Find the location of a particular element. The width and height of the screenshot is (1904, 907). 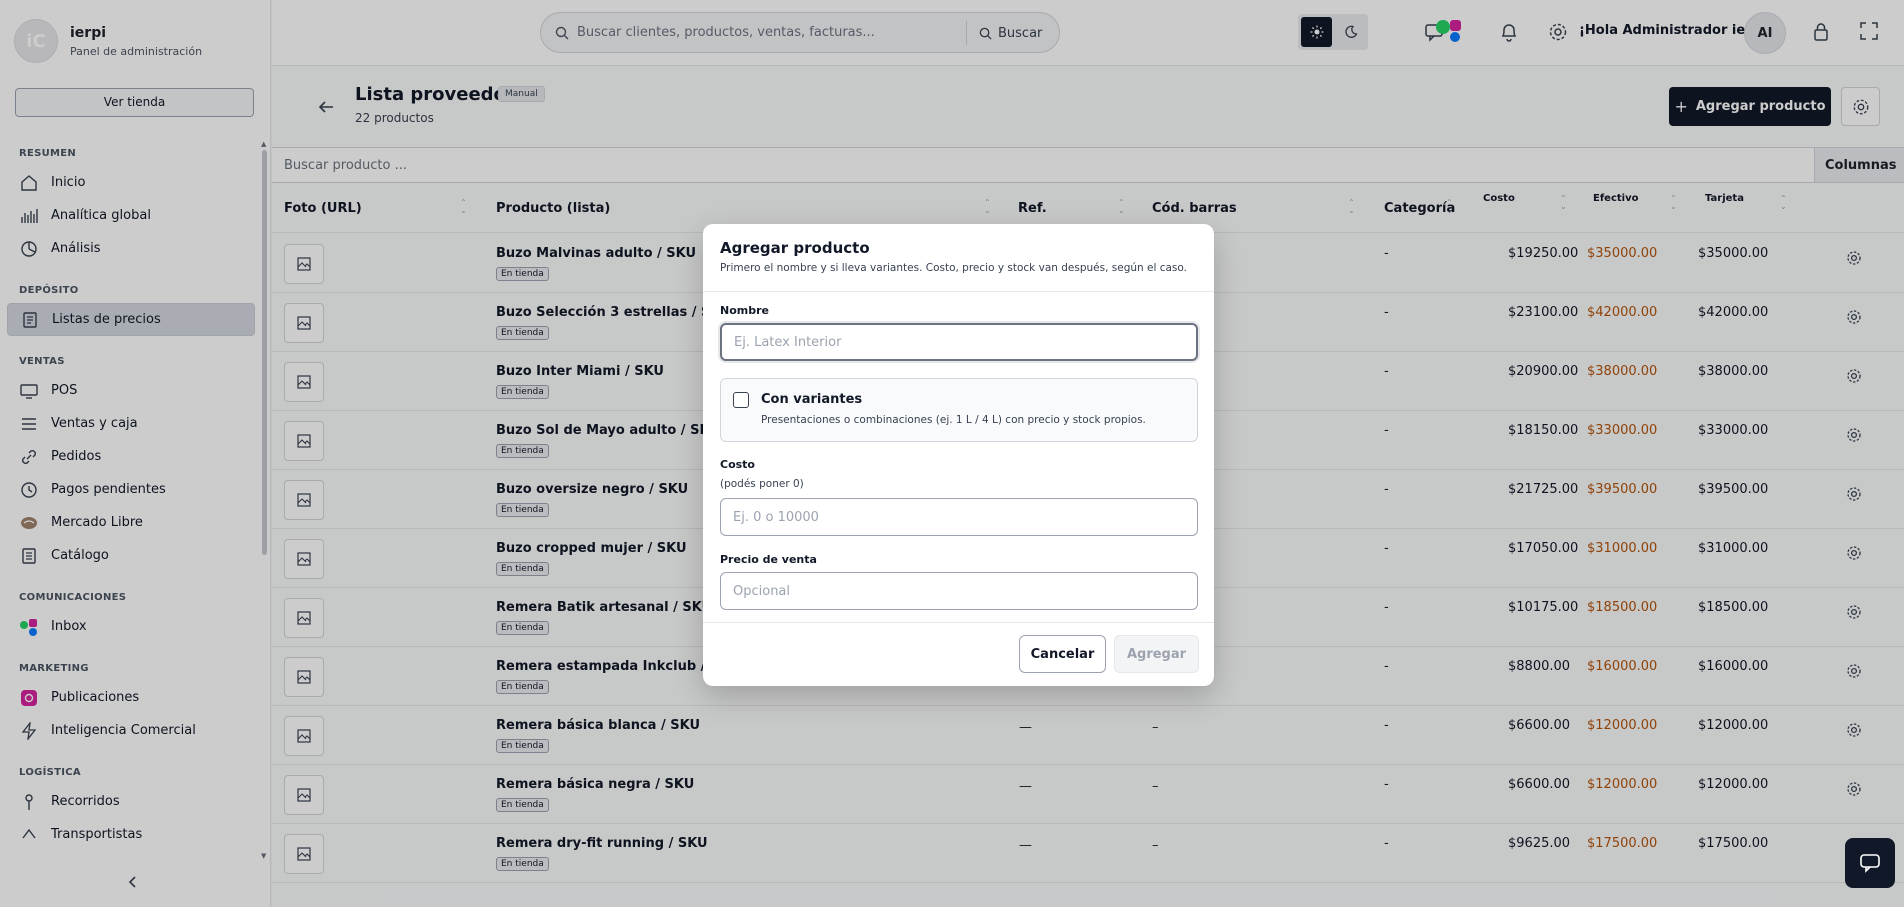

costo-label: Costo is located at coordinates (737, 464).